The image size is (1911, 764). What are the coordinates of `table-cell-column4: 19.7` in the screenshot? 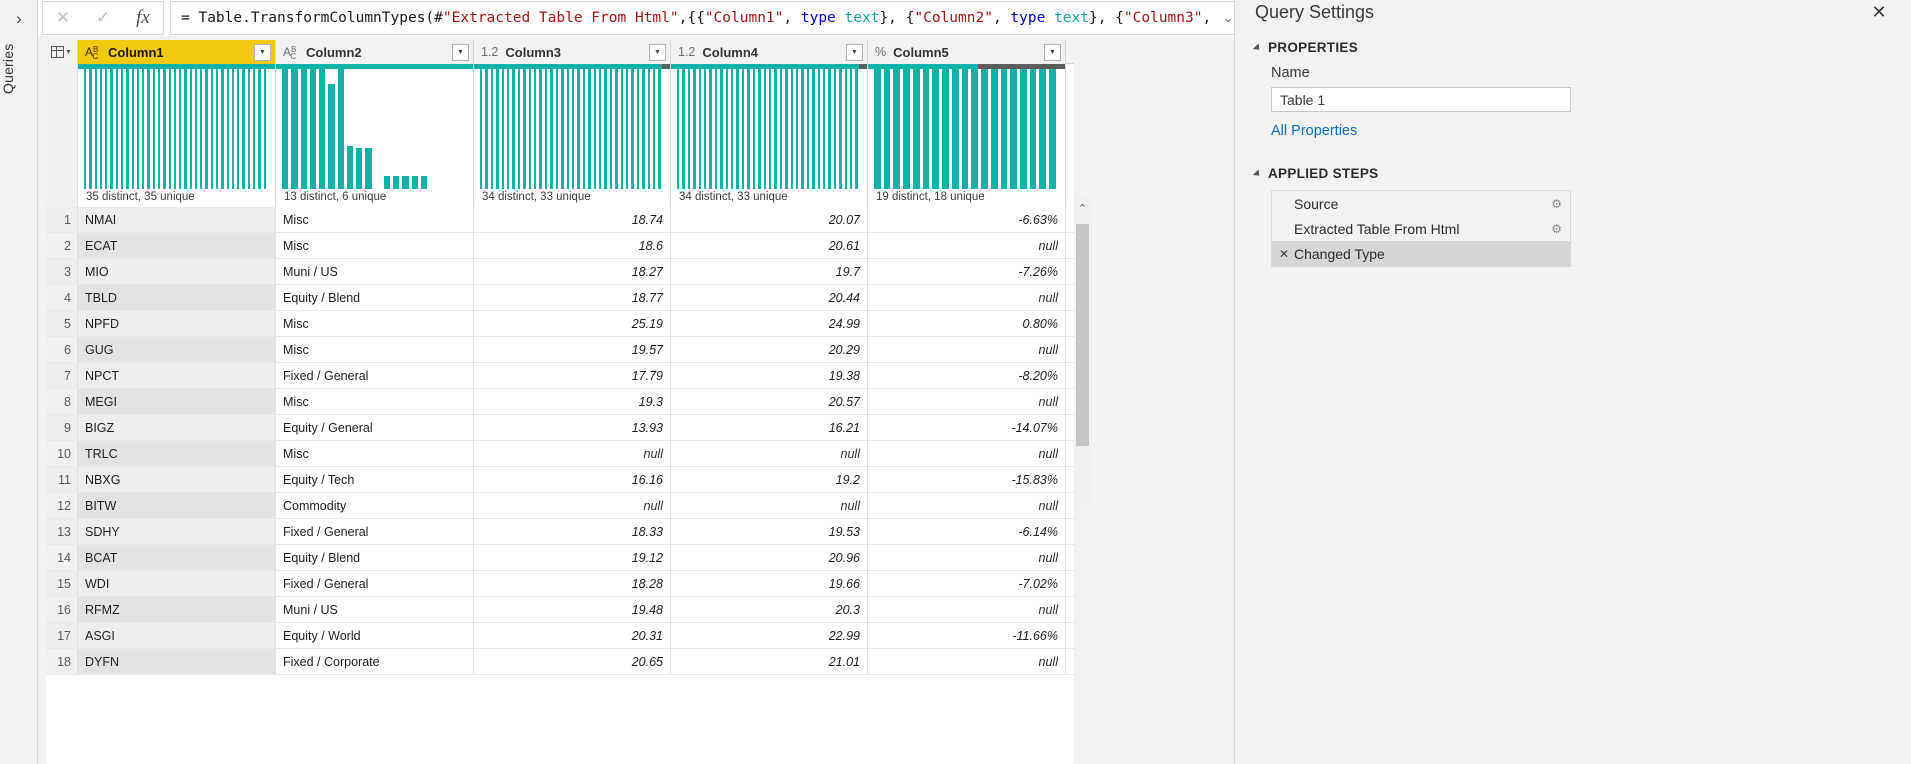 It's located at (769, 271).